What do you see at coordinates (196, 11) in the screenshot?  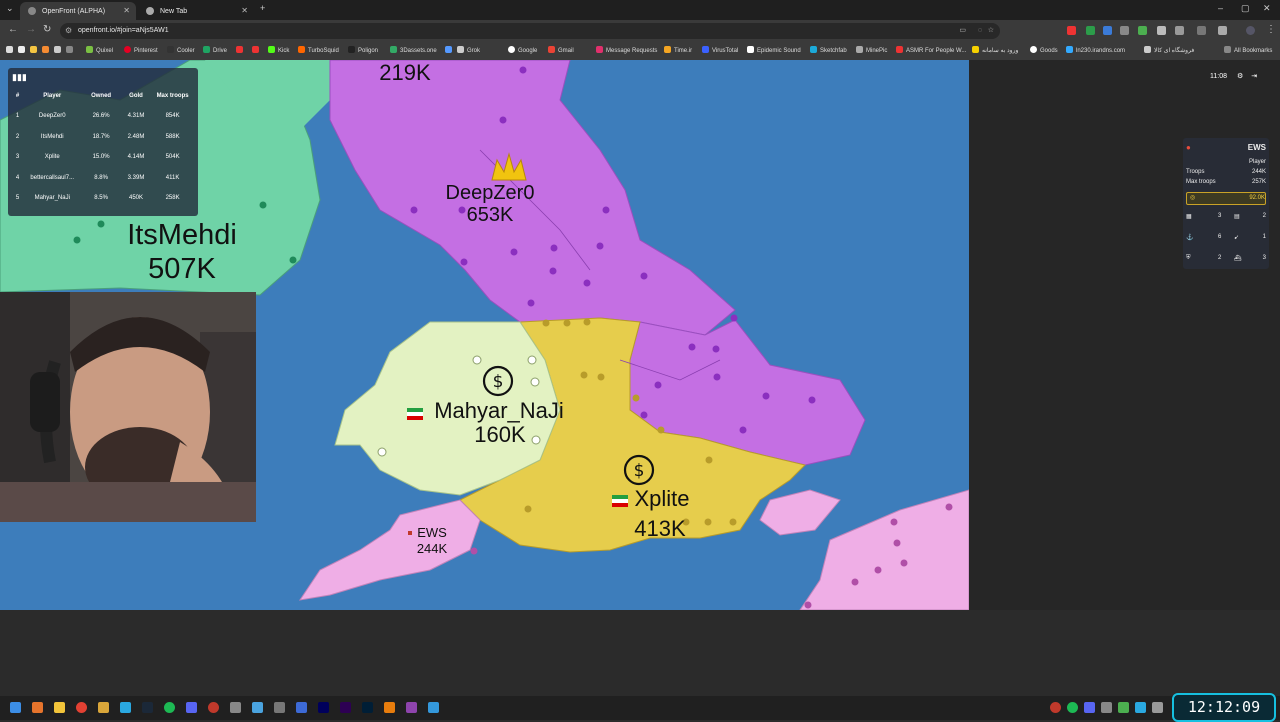 I see `tab-new-tab: New Tab ✕` at bounding box center [196, 11].